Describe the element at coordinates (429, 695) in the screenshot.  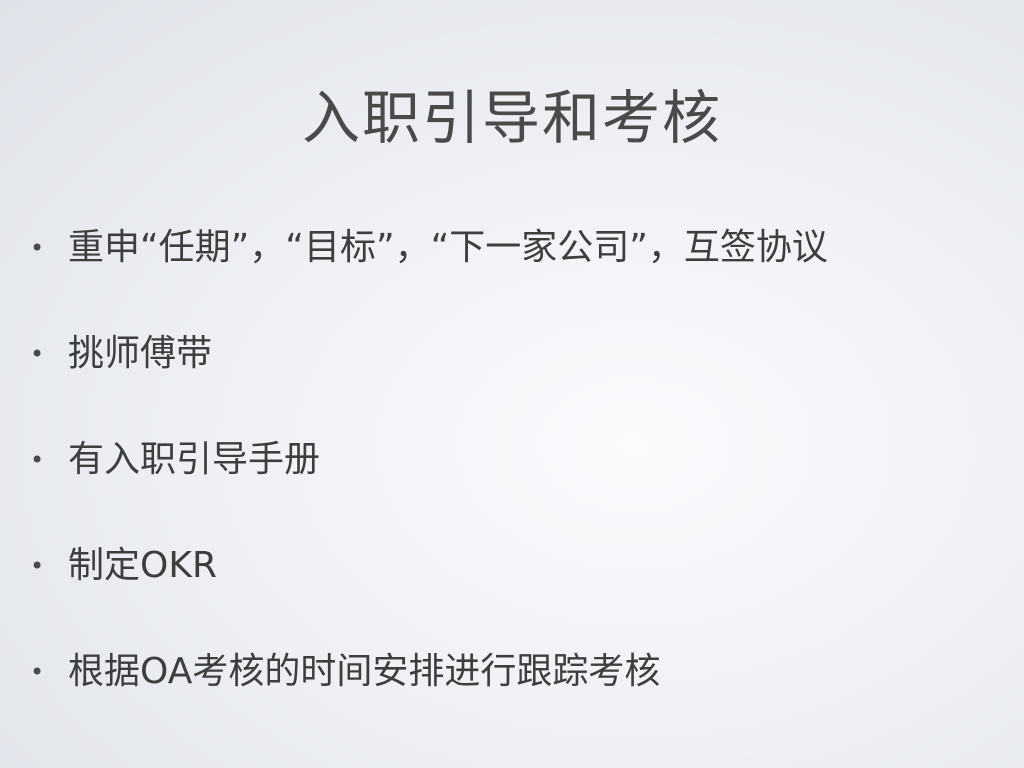
I see `bullet-item-5: • 根据OA考核的时间安排进行跟踪考核` at that location.